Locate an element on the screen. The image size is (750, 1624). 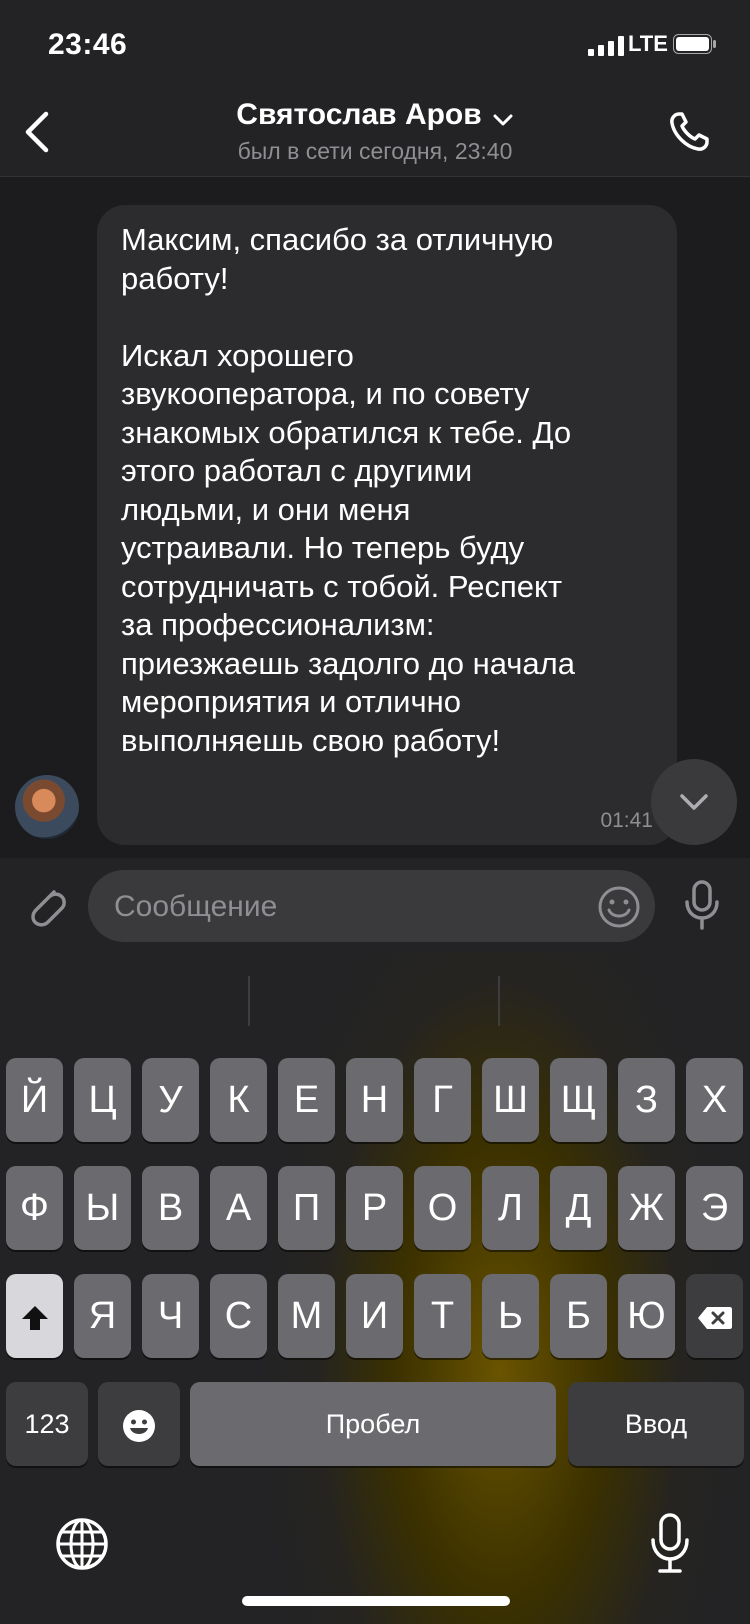
key: Т is located at coordinates (442, 1316).